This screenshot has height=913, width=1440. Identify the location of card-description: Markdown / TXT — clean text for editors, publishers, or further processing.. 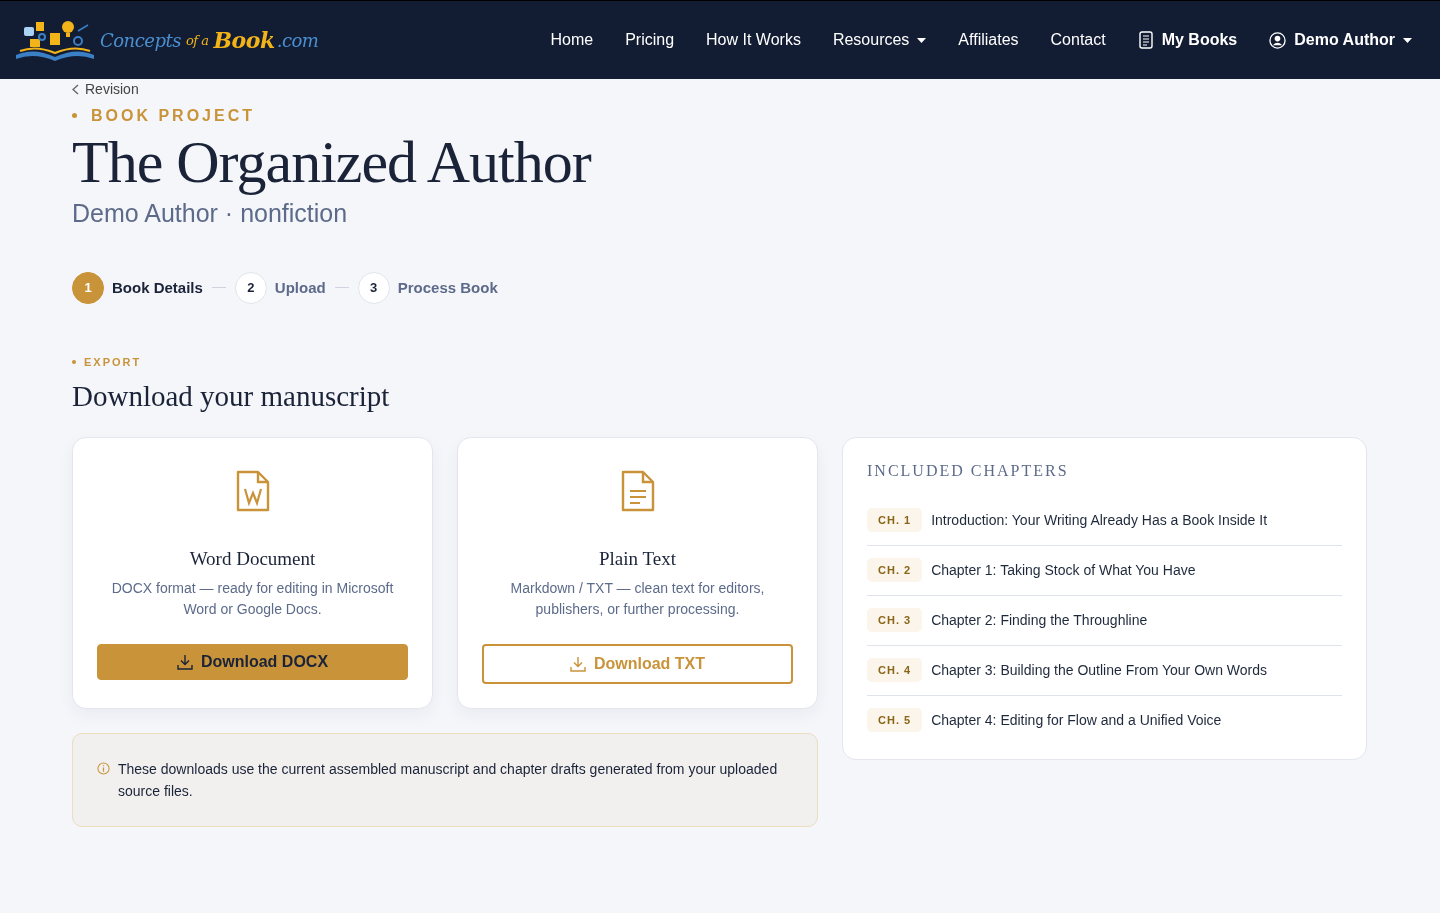
(637, 598).